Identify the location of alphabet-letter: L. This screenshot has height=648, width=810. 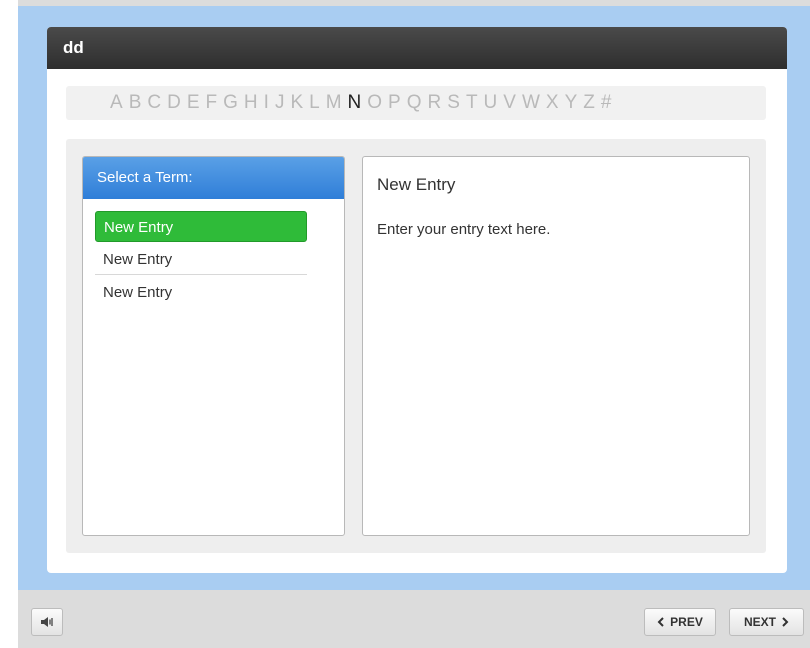
(314, 103).